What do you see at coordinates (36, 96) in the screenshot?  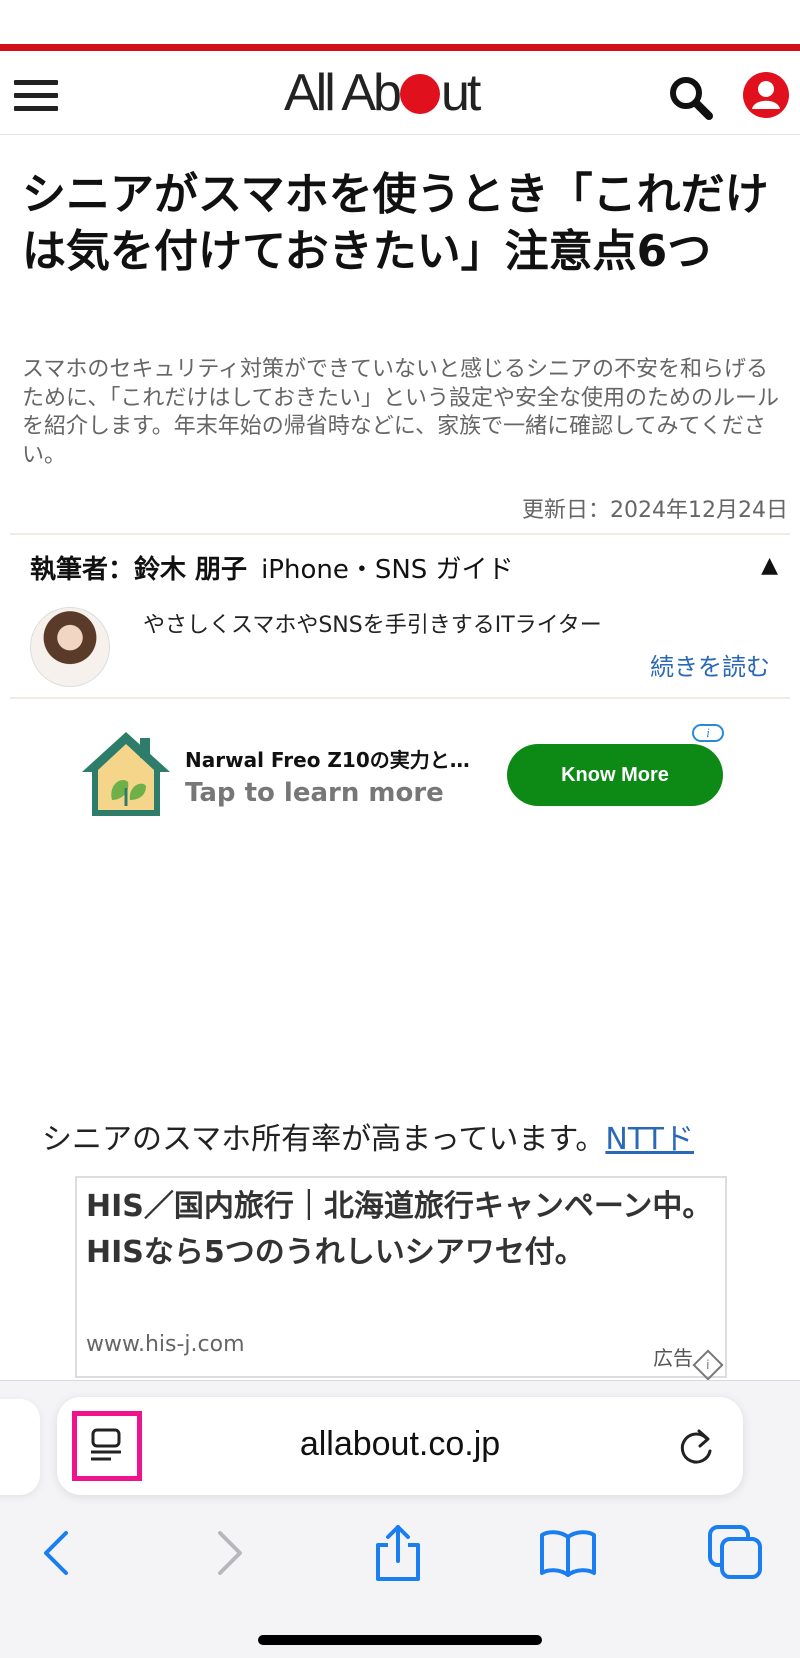 I see `hamburger-menu-icon` at bounding box center [36, 96].